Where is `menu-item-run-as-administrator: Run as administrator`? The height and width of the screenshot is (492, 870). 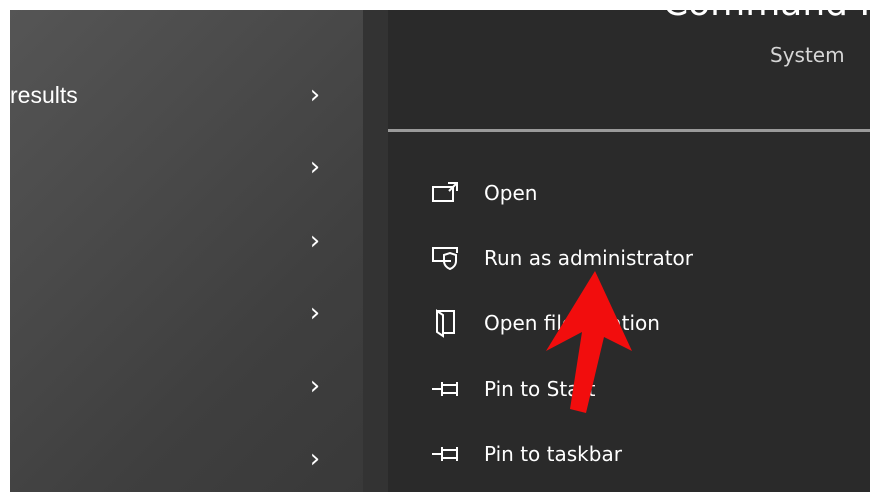 menu-item-run-as-administrator: Run as administrator is located at coordinates (638, 258).